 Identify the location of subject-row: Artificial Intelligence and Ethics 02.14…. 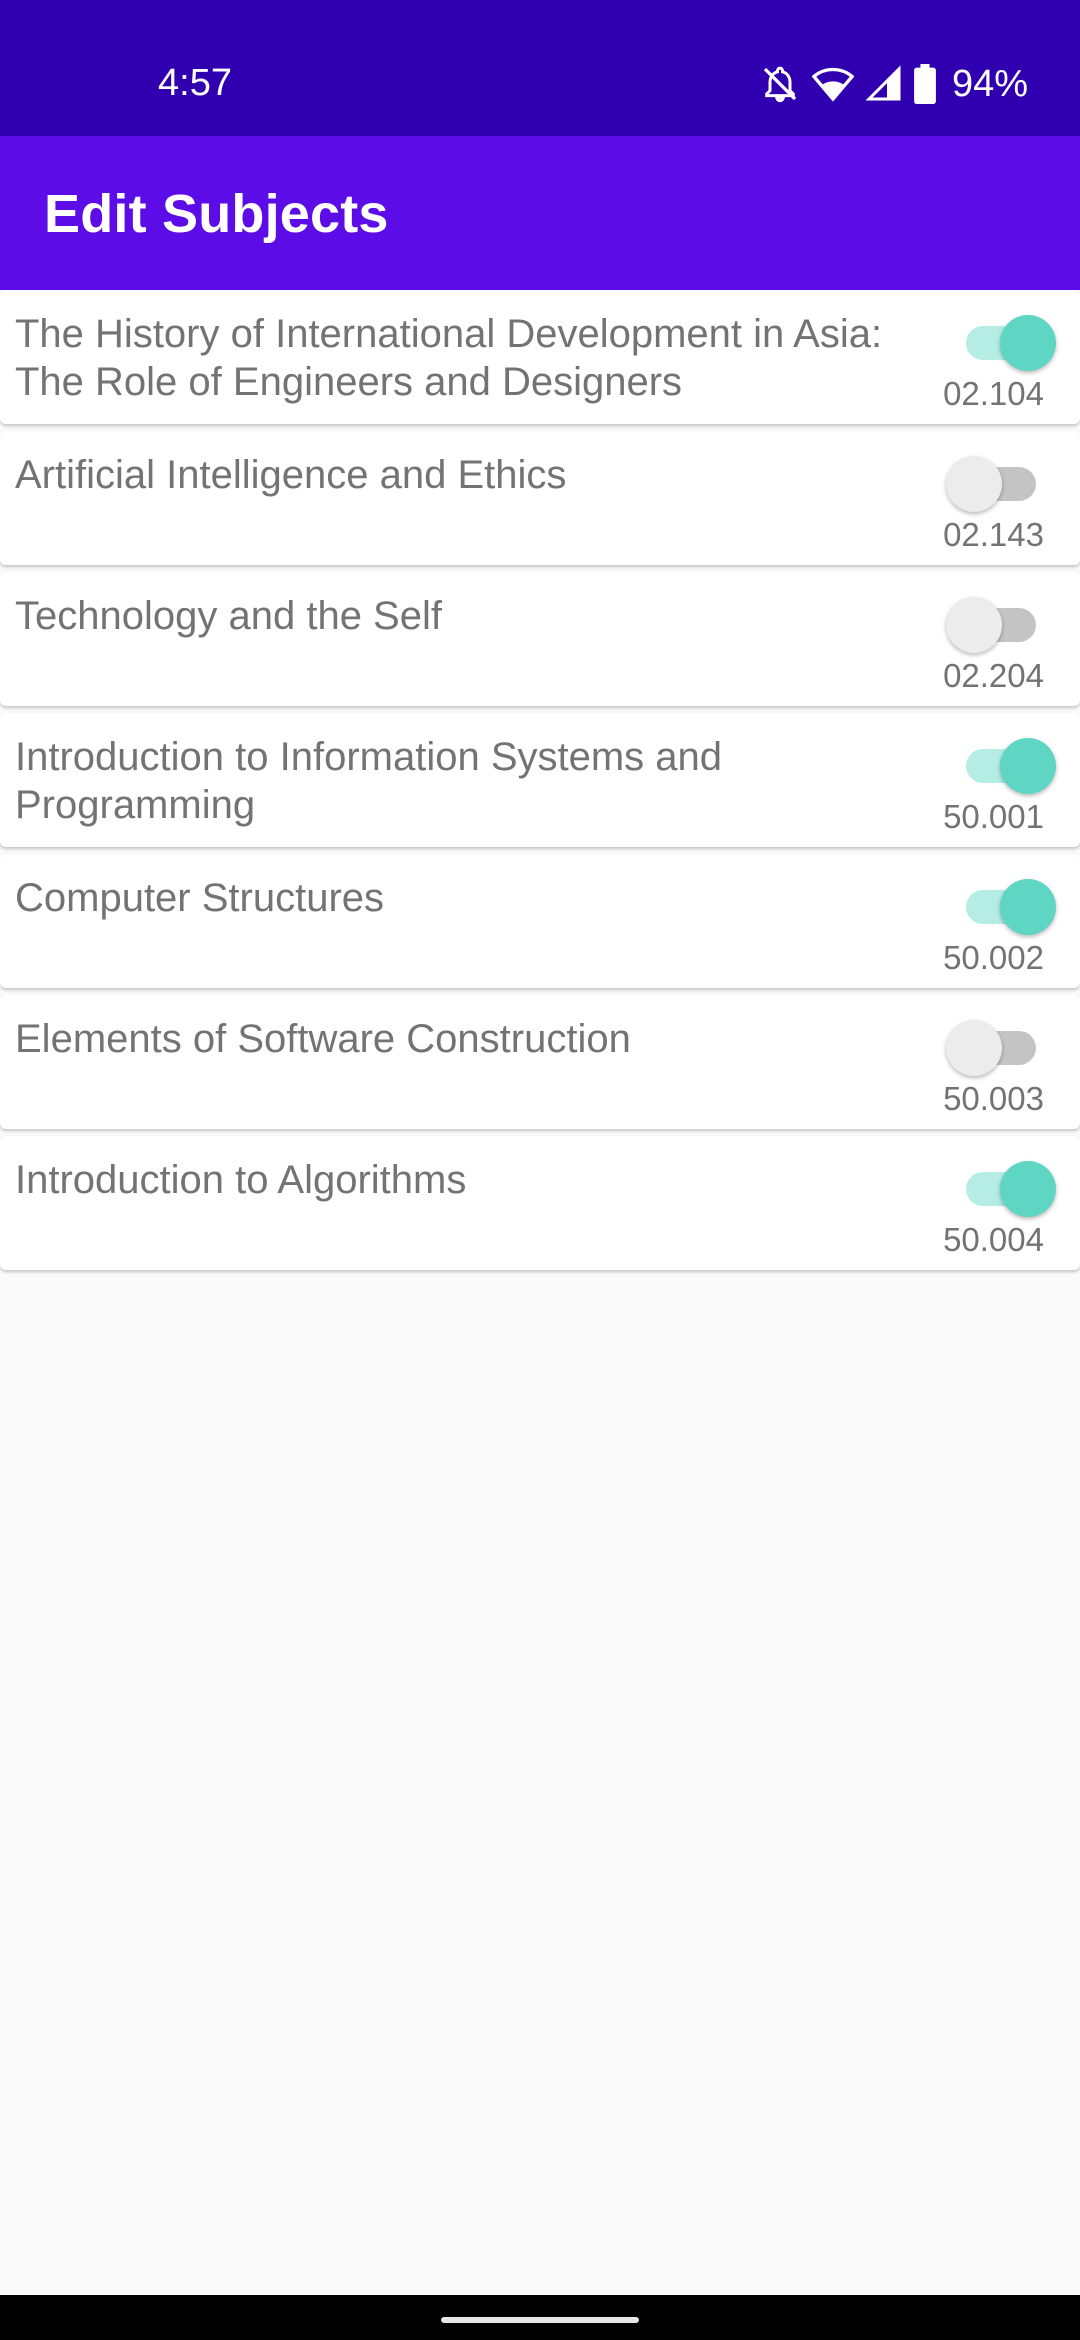
(540, 498).